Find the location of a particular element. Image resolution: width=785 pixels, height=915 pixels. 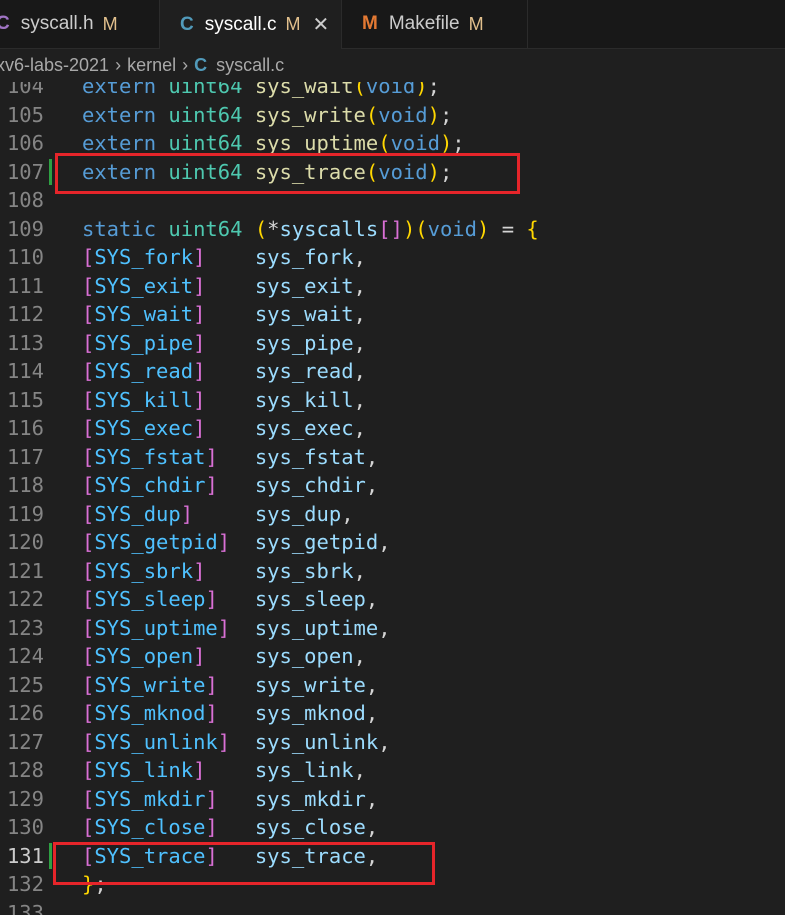

breadcrumb-file: syscall.c is located at coordinates (250, 65).